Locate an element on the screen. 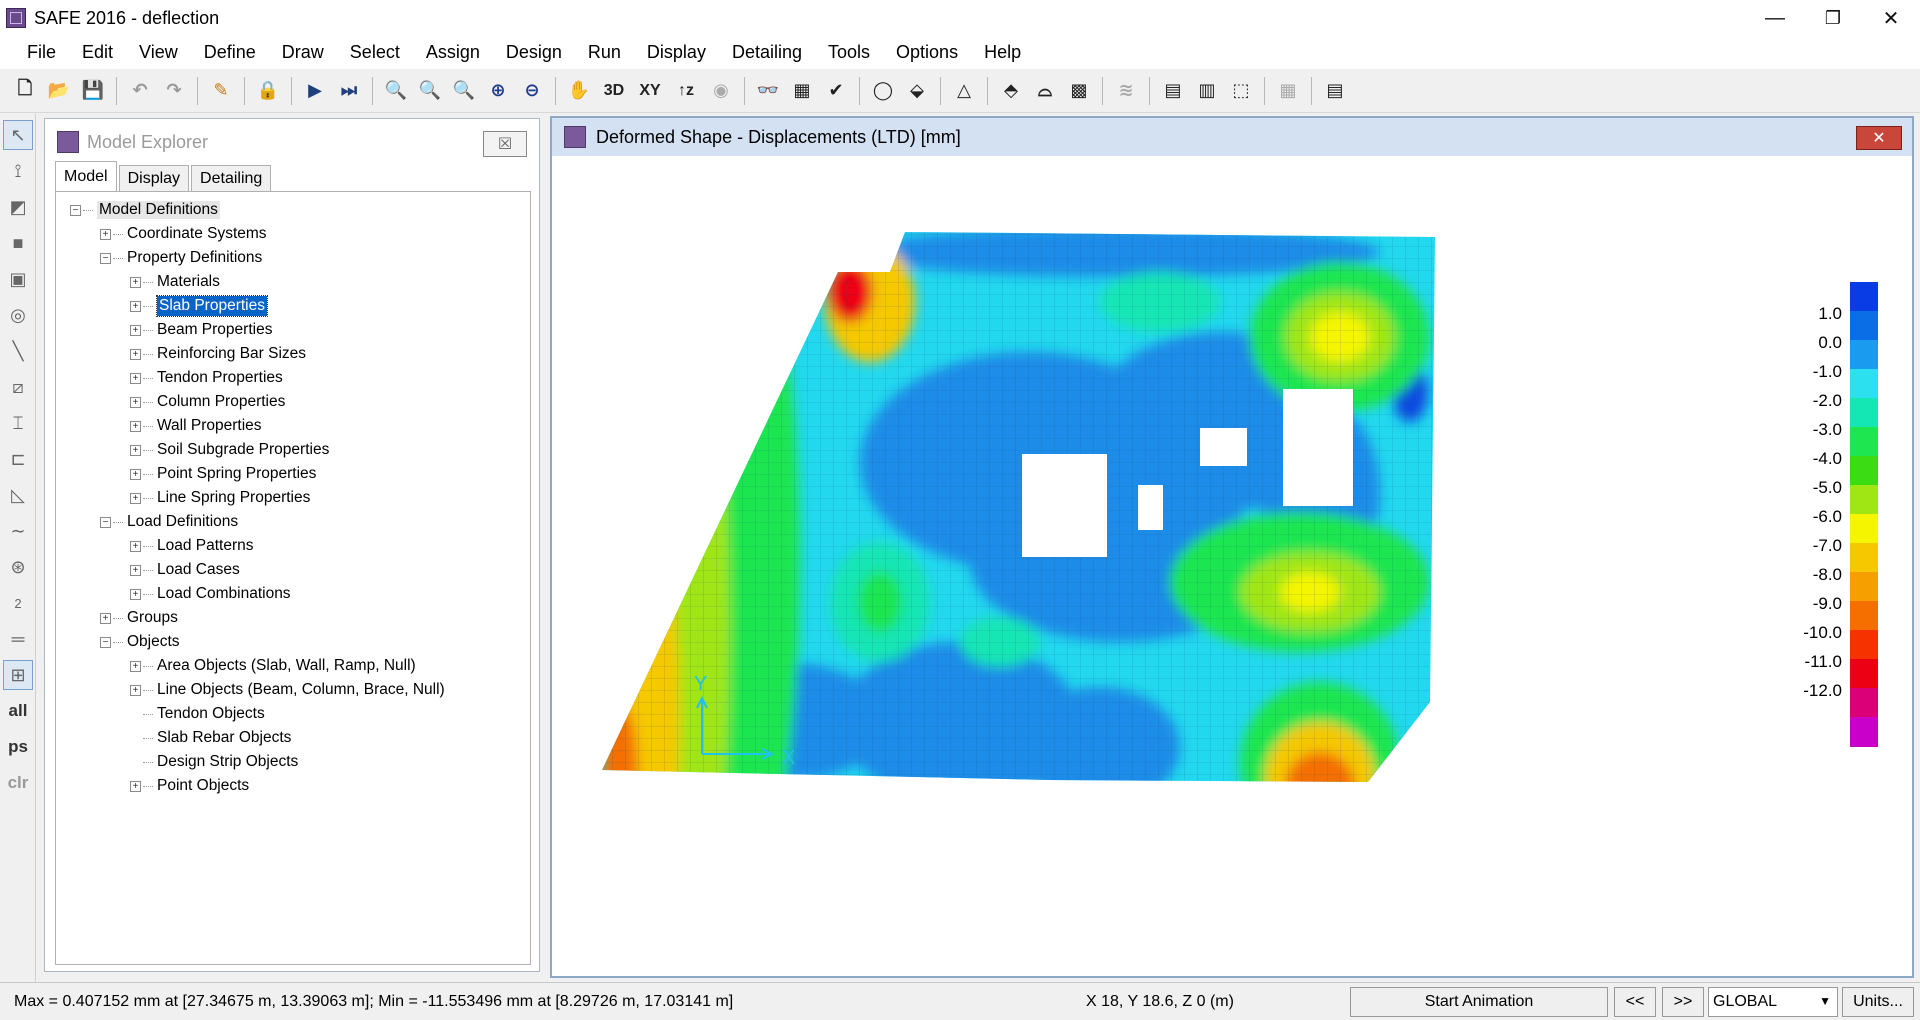 The image size is (1920, 1020). section-cut-icon: ⬚ is located at coordinates (1241, 91).